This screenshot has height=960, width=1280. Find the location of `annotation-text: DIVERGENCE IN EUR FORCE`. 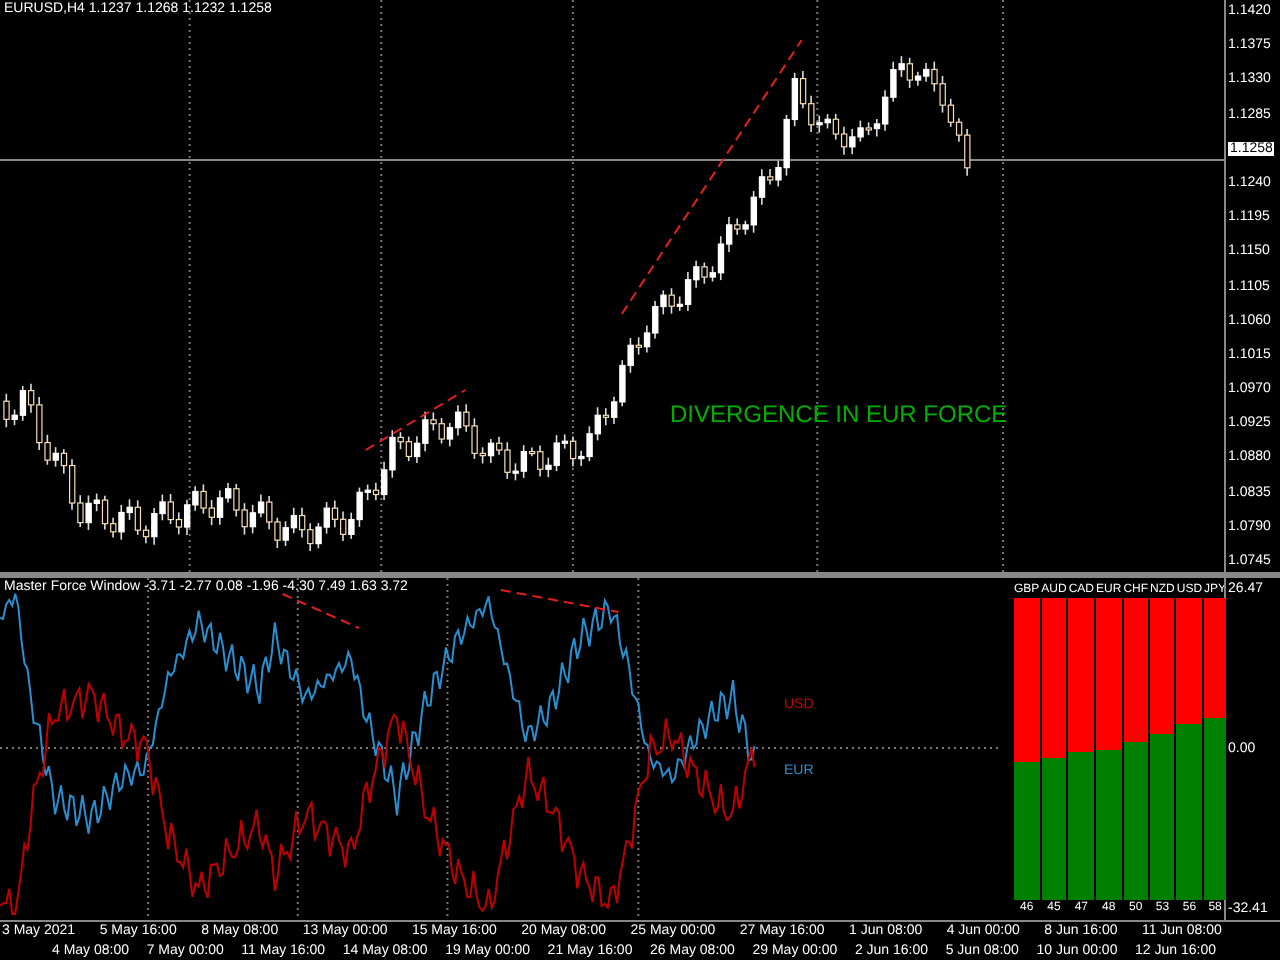

annotation-text: DIVERGENCE IN EUR FORCE is located at coordinates (839, 415).